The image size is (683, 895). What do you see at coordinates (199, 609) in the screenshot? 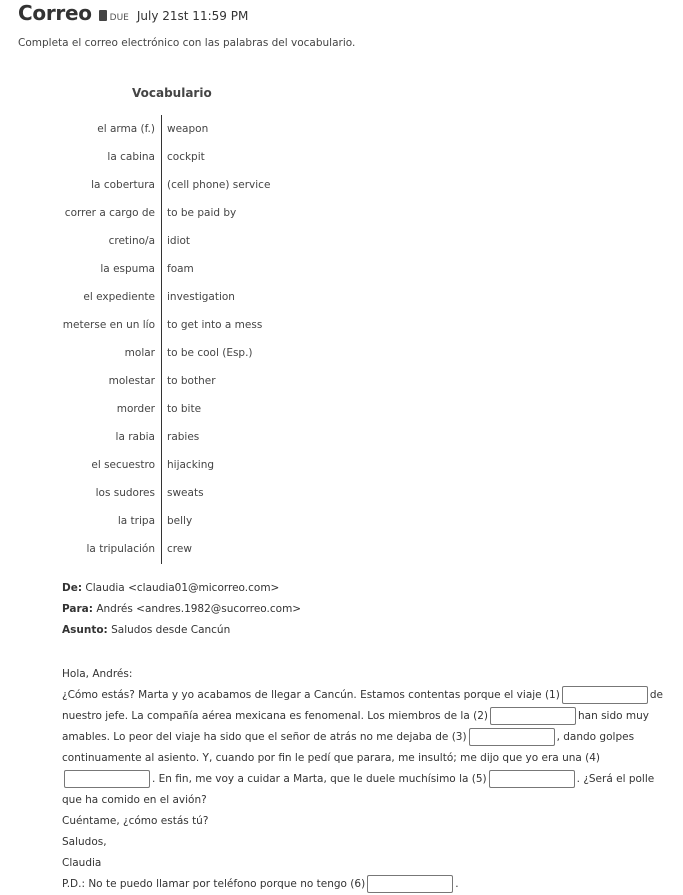
I see `to-value: Andrés <andres.1982@sucorreo.com>` at bounding box center [199, 609].